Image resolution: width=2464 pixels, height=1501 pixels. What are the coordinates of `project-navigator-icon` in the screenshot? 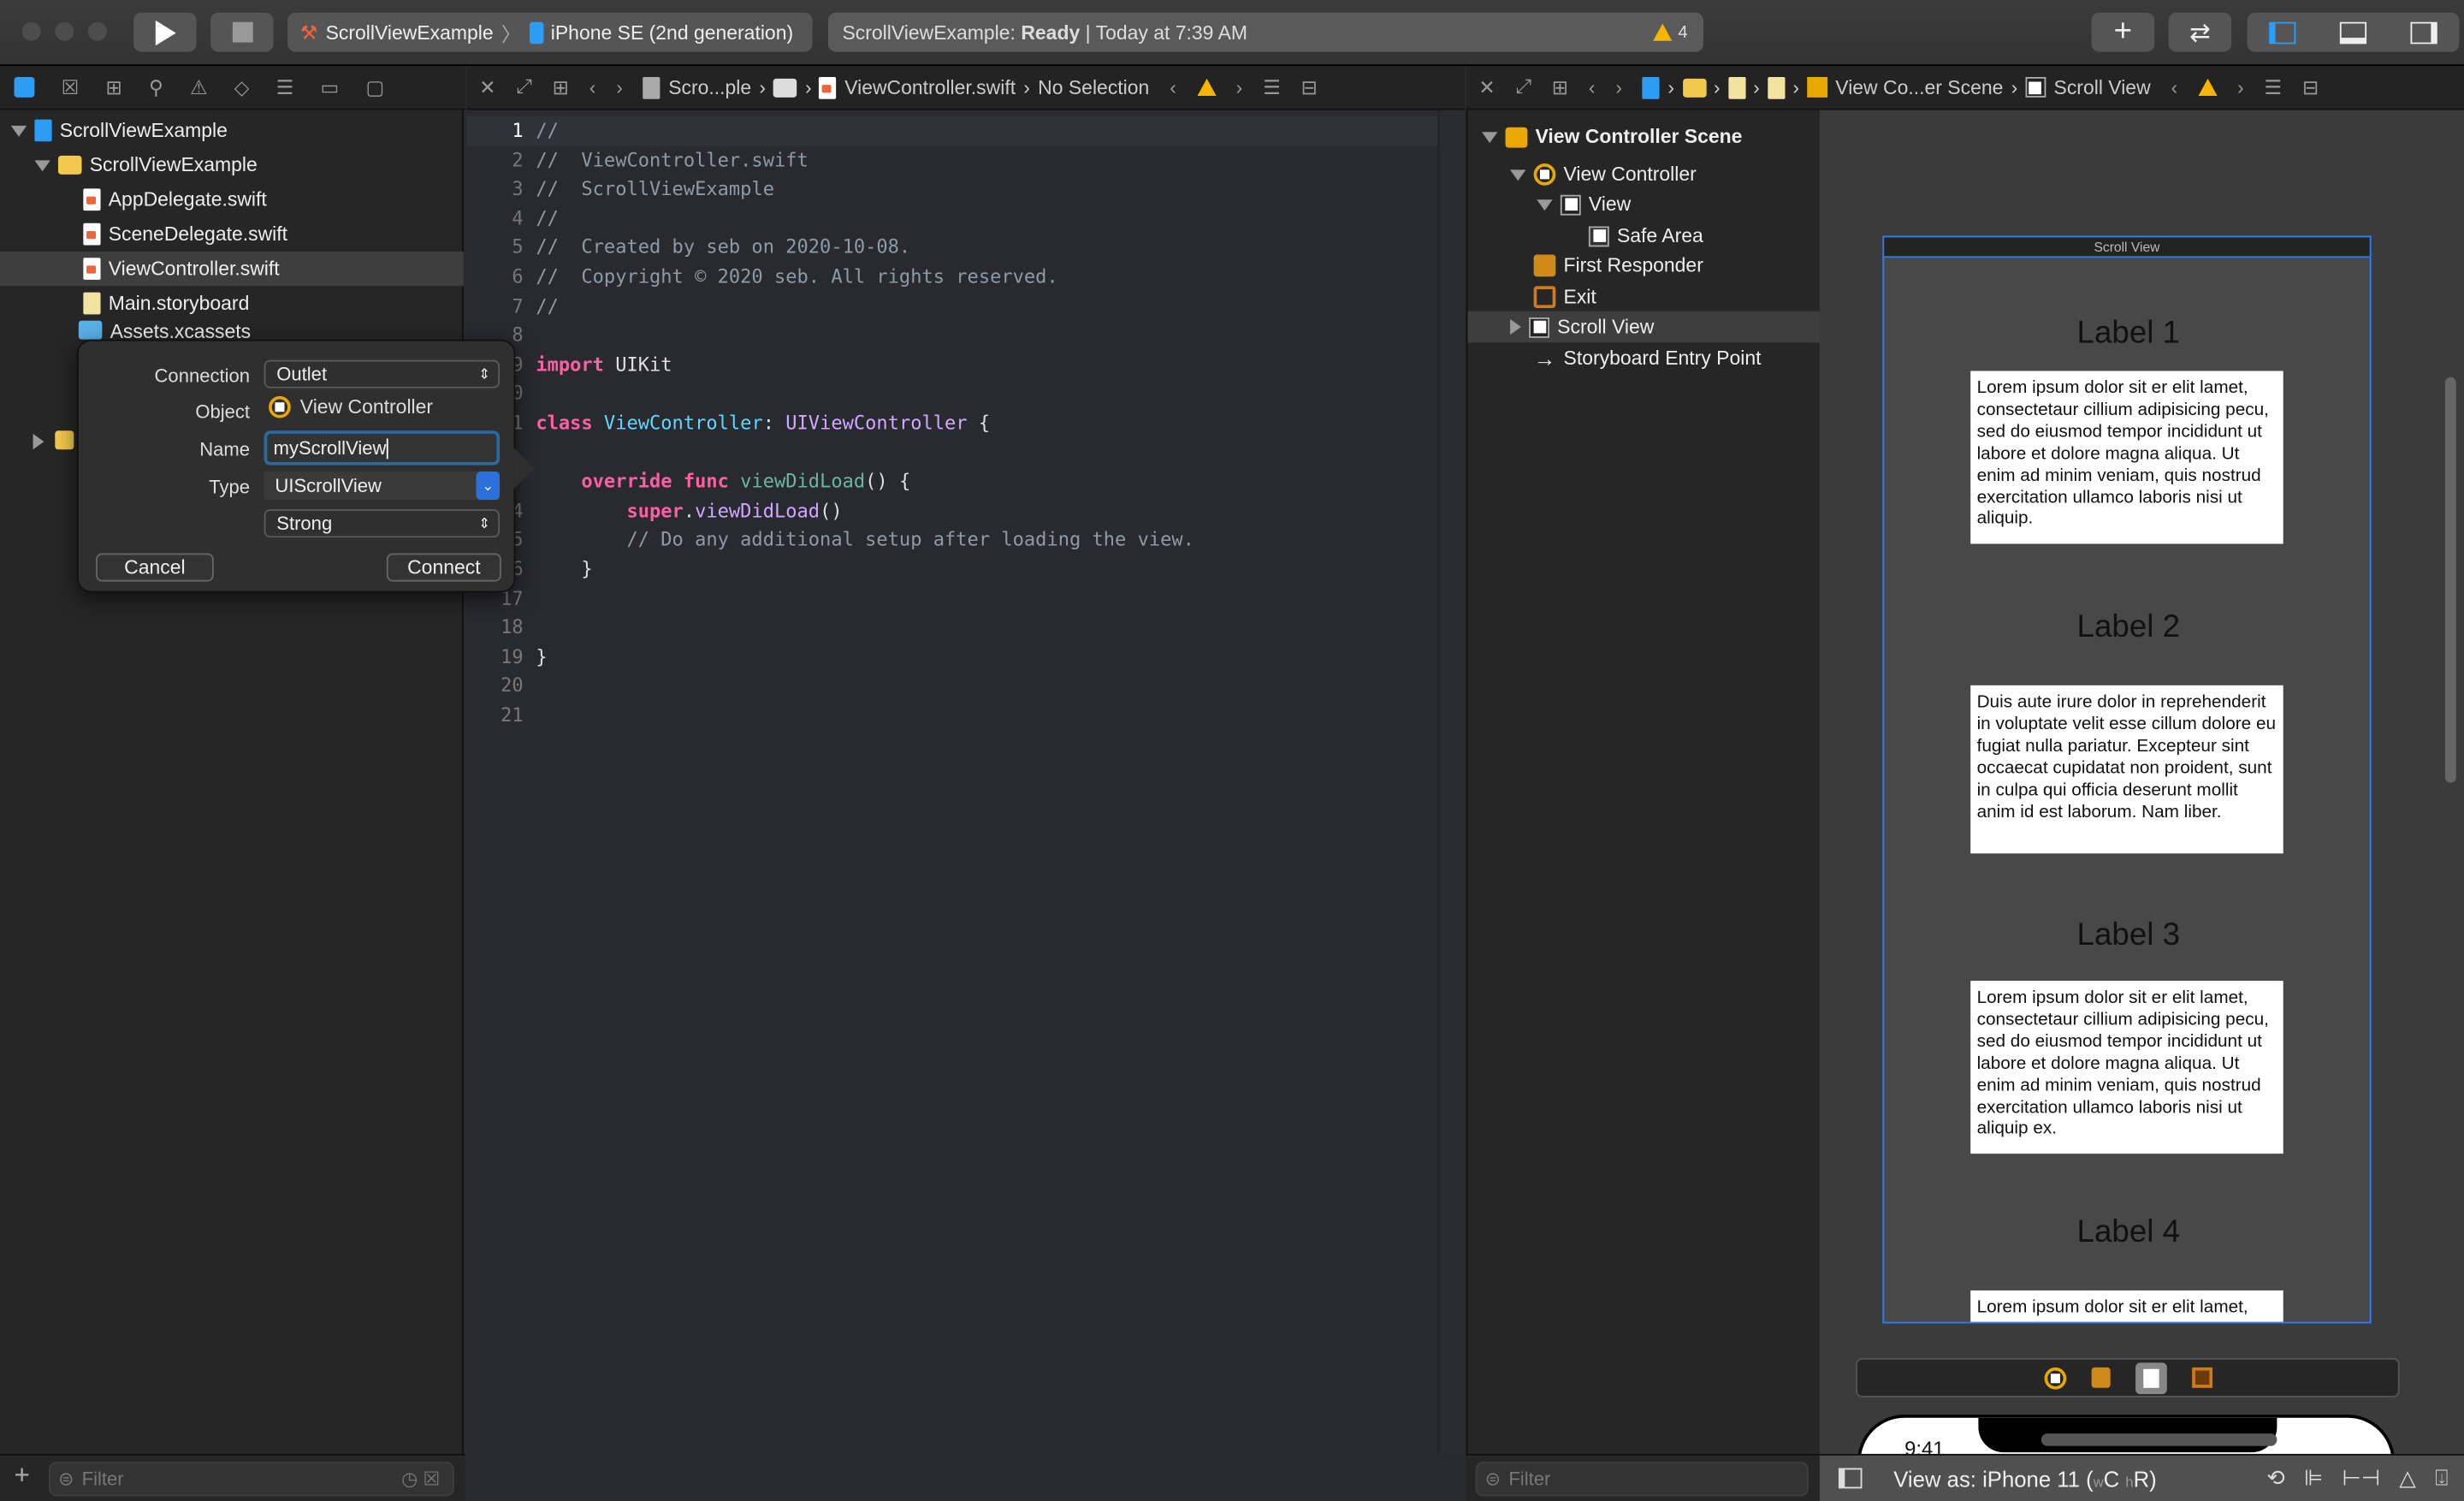 It's located at (24, 87).